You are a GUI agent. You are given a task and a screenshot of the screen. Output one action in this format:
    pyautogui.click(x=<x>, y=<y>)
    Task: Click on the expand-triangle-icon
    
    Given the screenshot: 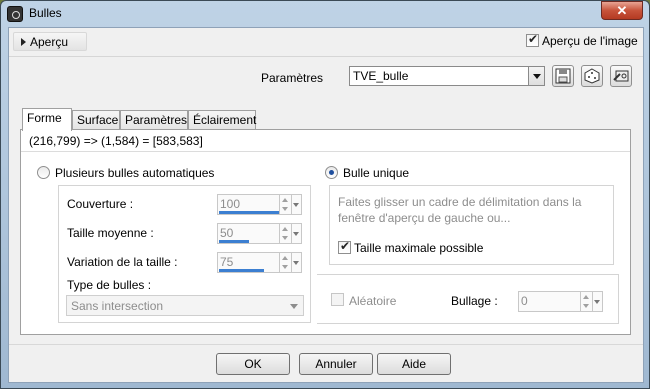 What is the action you would take?
    pyautogui.click(x=23, y=42)
    